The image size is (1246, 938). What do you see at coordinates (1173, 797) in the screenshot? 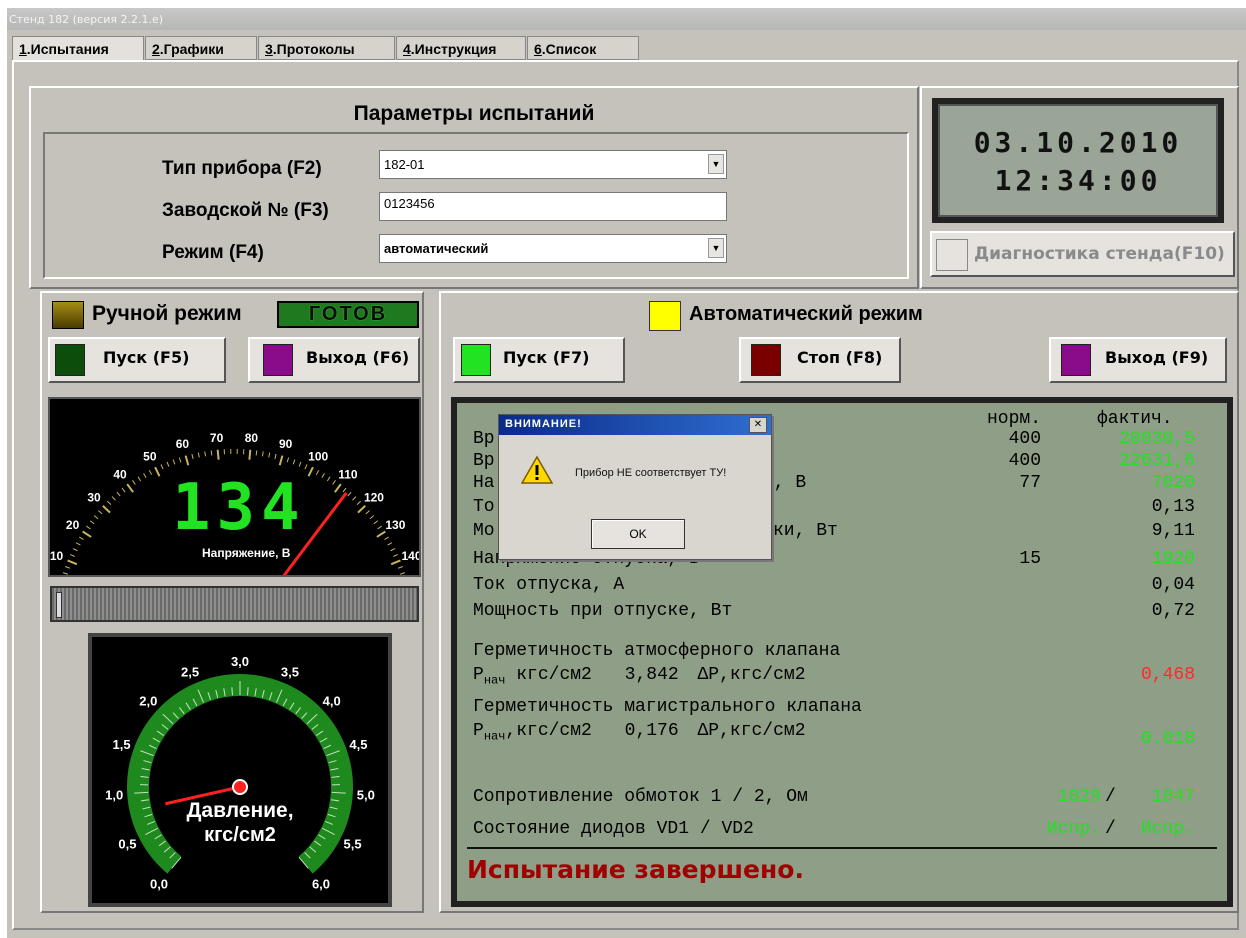
I see `resistance-value-2: 1047` at bounding box center [1173, 797].